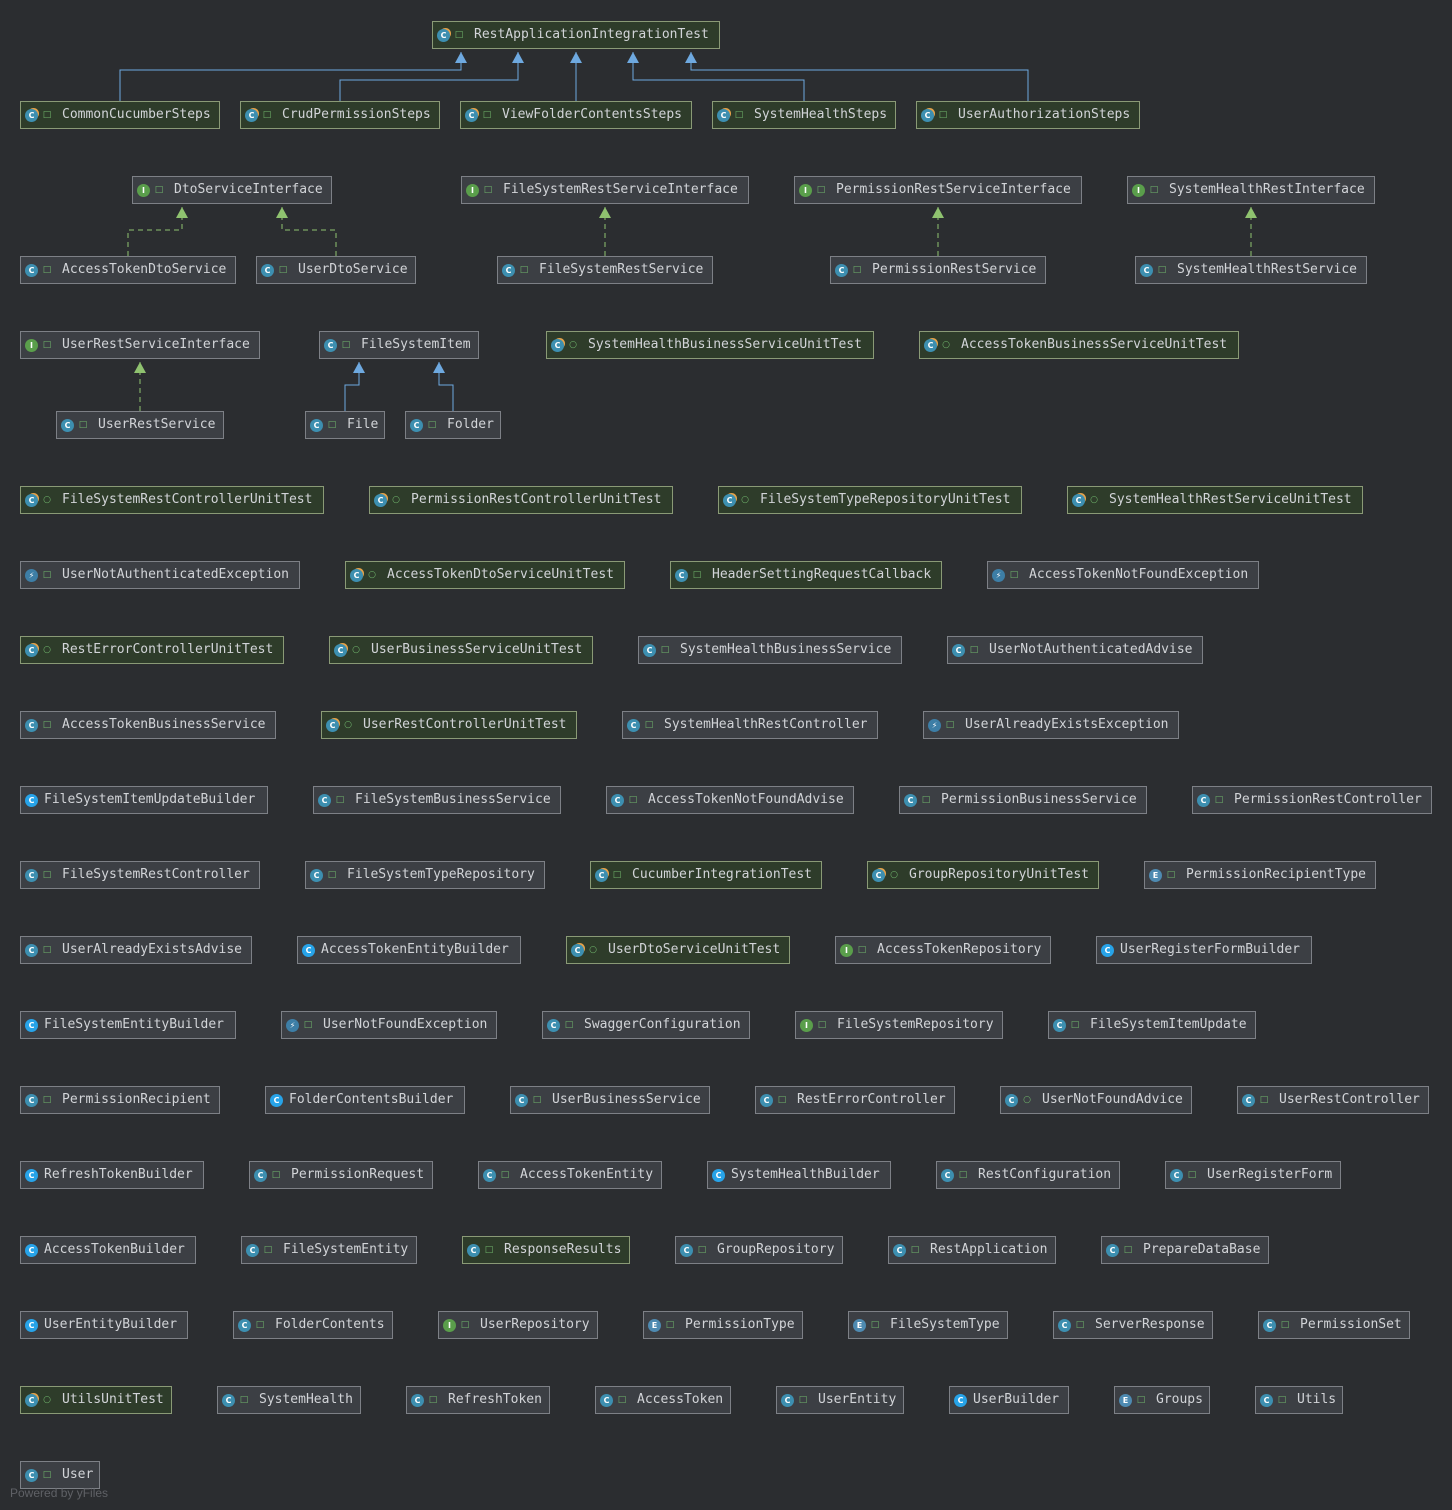 The height and width of the screenshot is (1510, 1452). Describe the element at coordinates (1251, 270) in the screenshot. I see `class-node-system-health-rest-service: C □ SystemHealthRestService` at that location.